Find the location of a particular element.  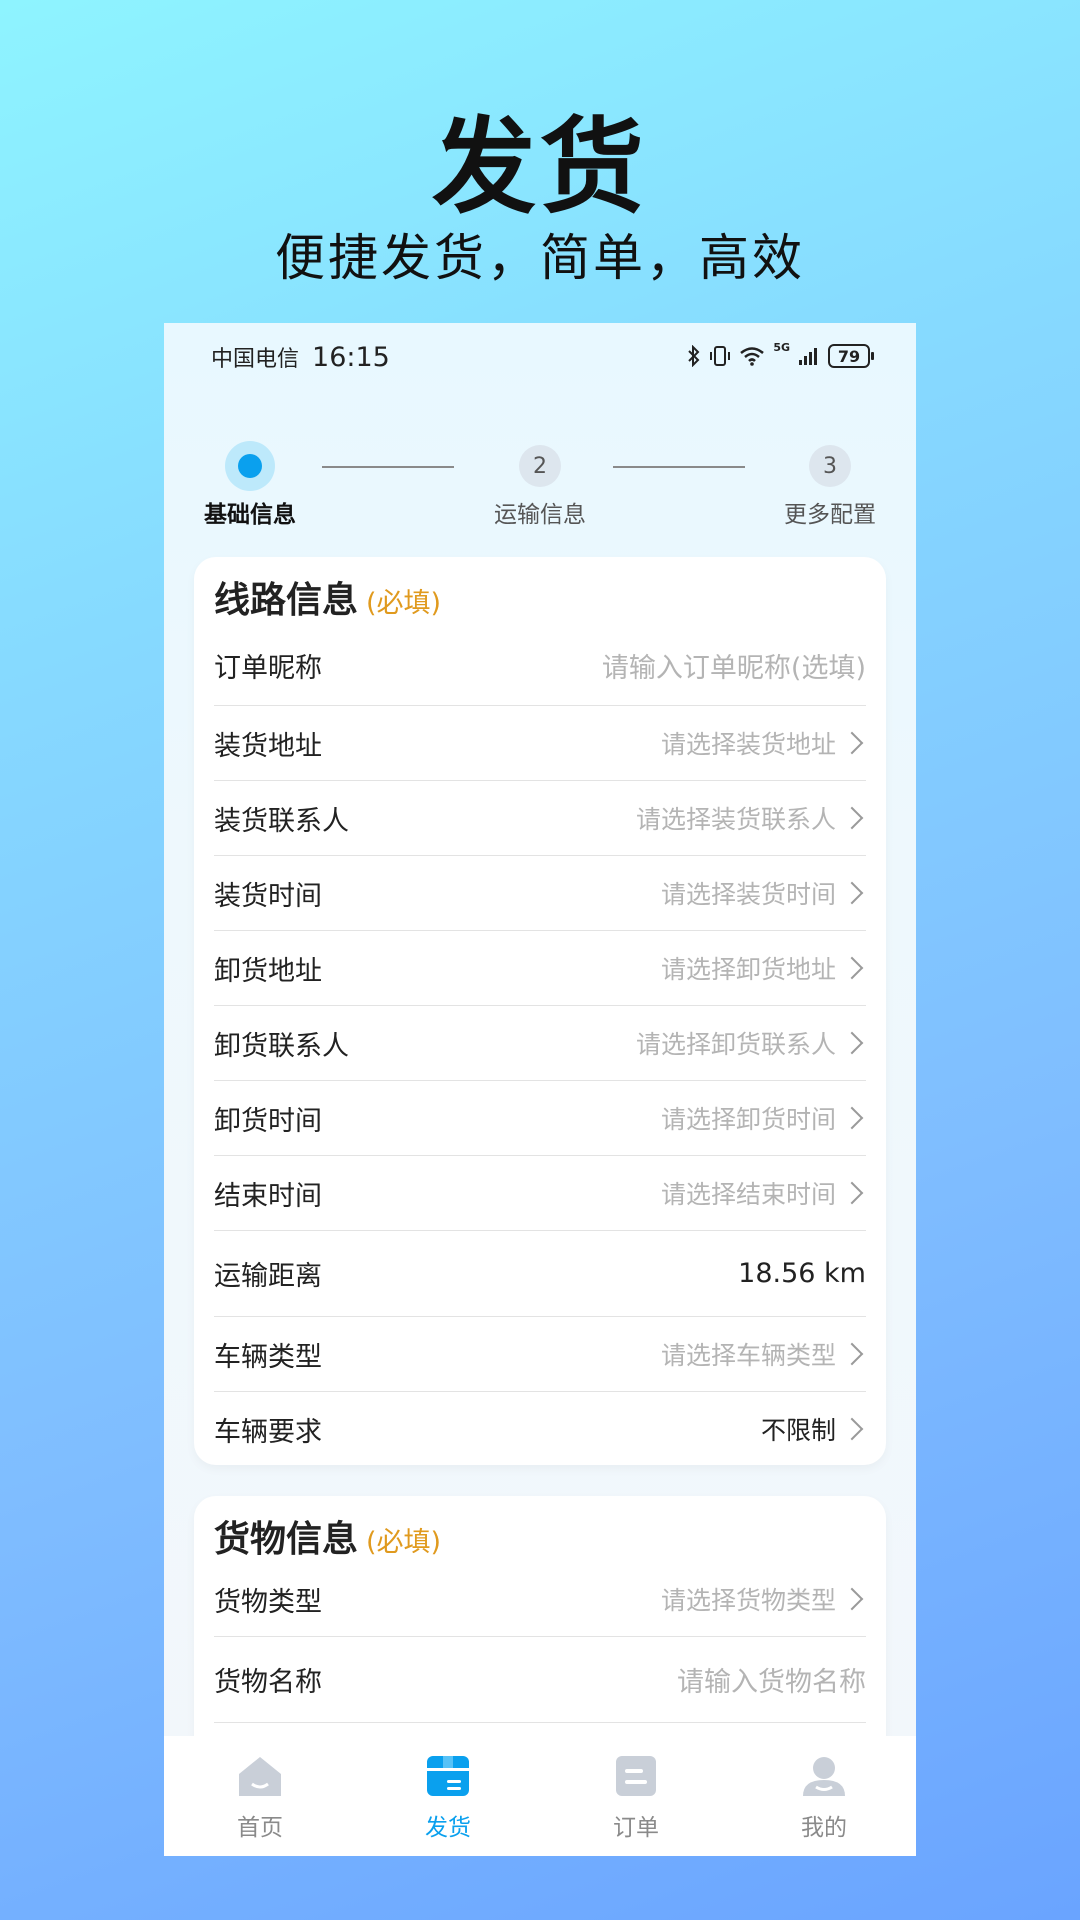

row-label: 装货地址 is located at coordinates (268, 746).